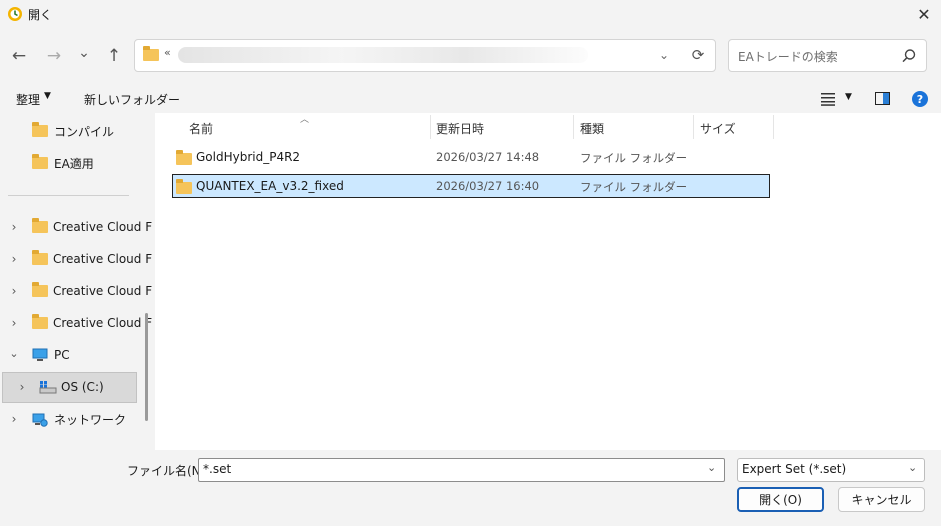 The image size is (941, 526). What do you see at coordinates (28, 99) in the screenshot?
I see `organize-button: 整理` at bounding box center [28, 99].